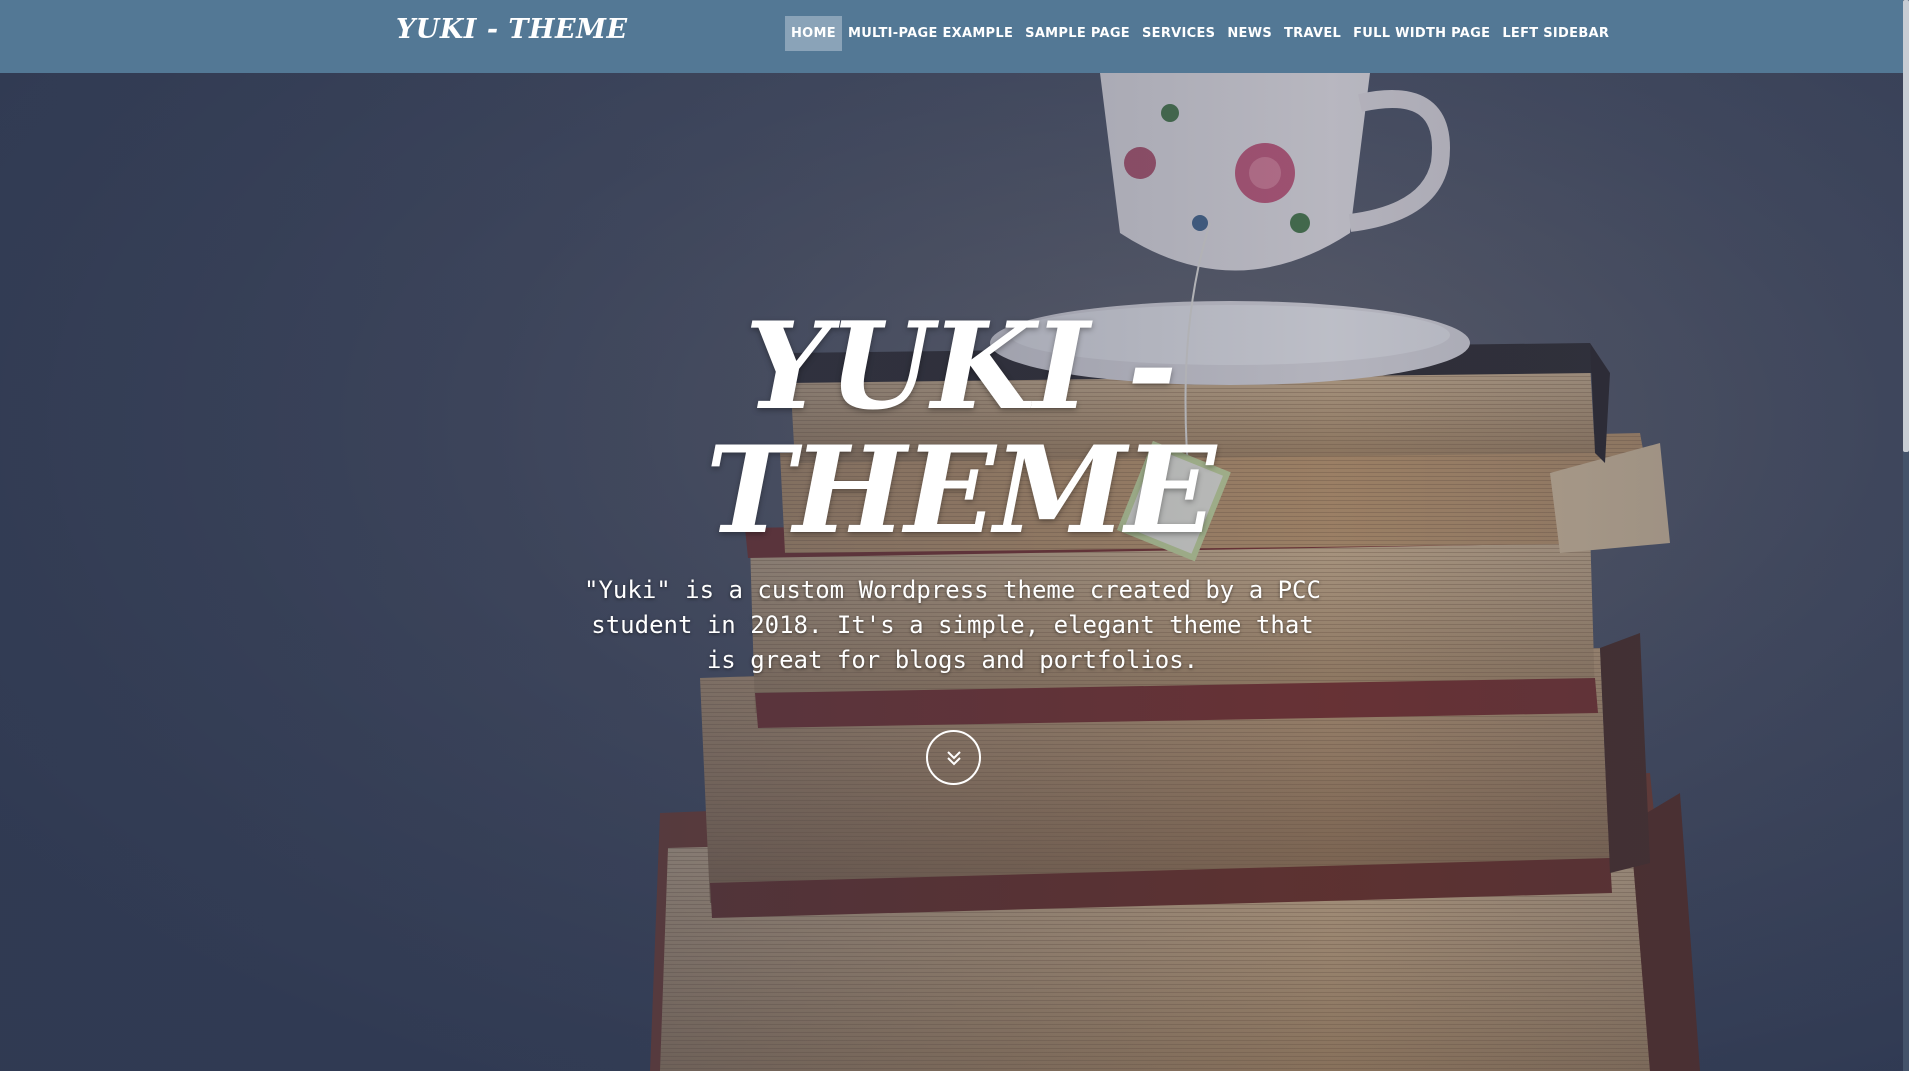 Image resolution: width=1909 pixels, height=1071 pixels. What do you see at coordinates (1906, 535) in the screenshot?
I see `page-scrollbar` at bounding box center [1906, 535].